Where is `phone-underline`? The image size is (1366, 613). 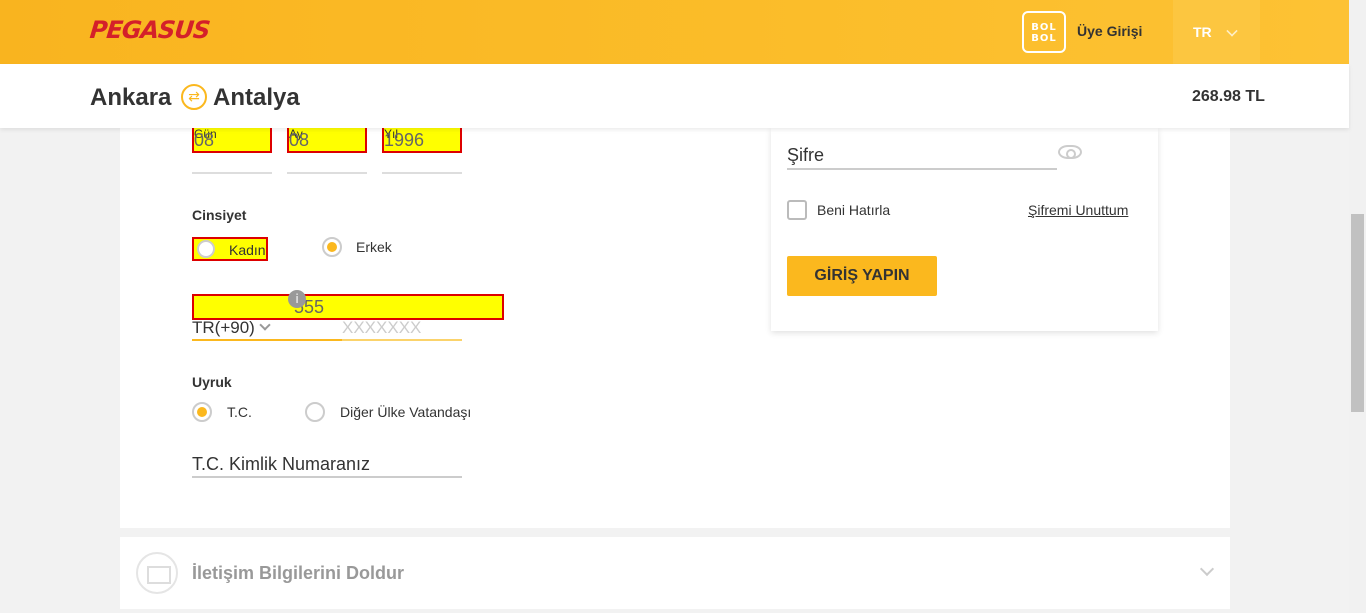 phone-underline is located at coordinates (402, 340).